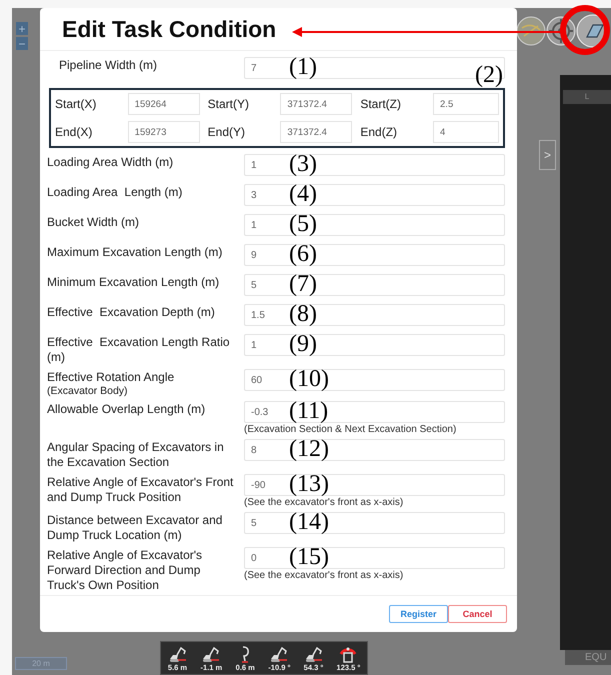 This screenshot has width=611, height=675. Describe the element at coordinates (111, 377) in the screenshot. I see `field-label: Effective Rotation Angle` at that location.